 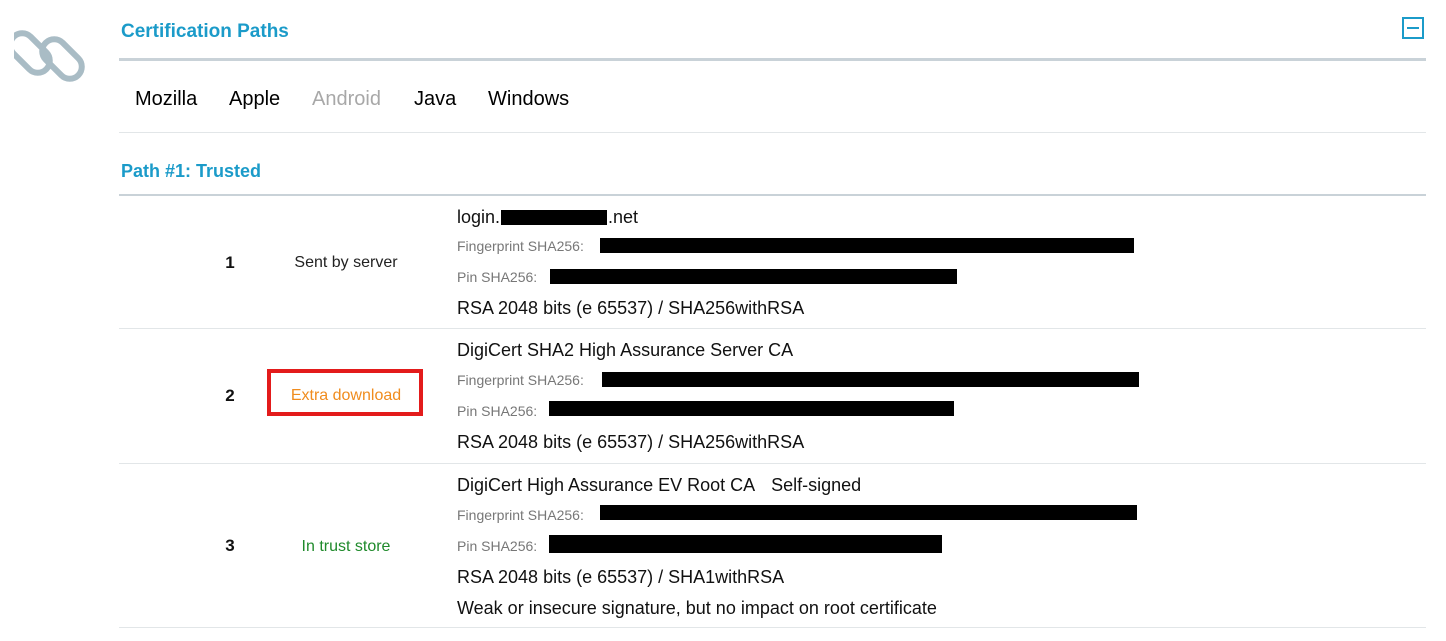 I want to click on path-title: Path #1: Trusted, so click(x=191, y=171).